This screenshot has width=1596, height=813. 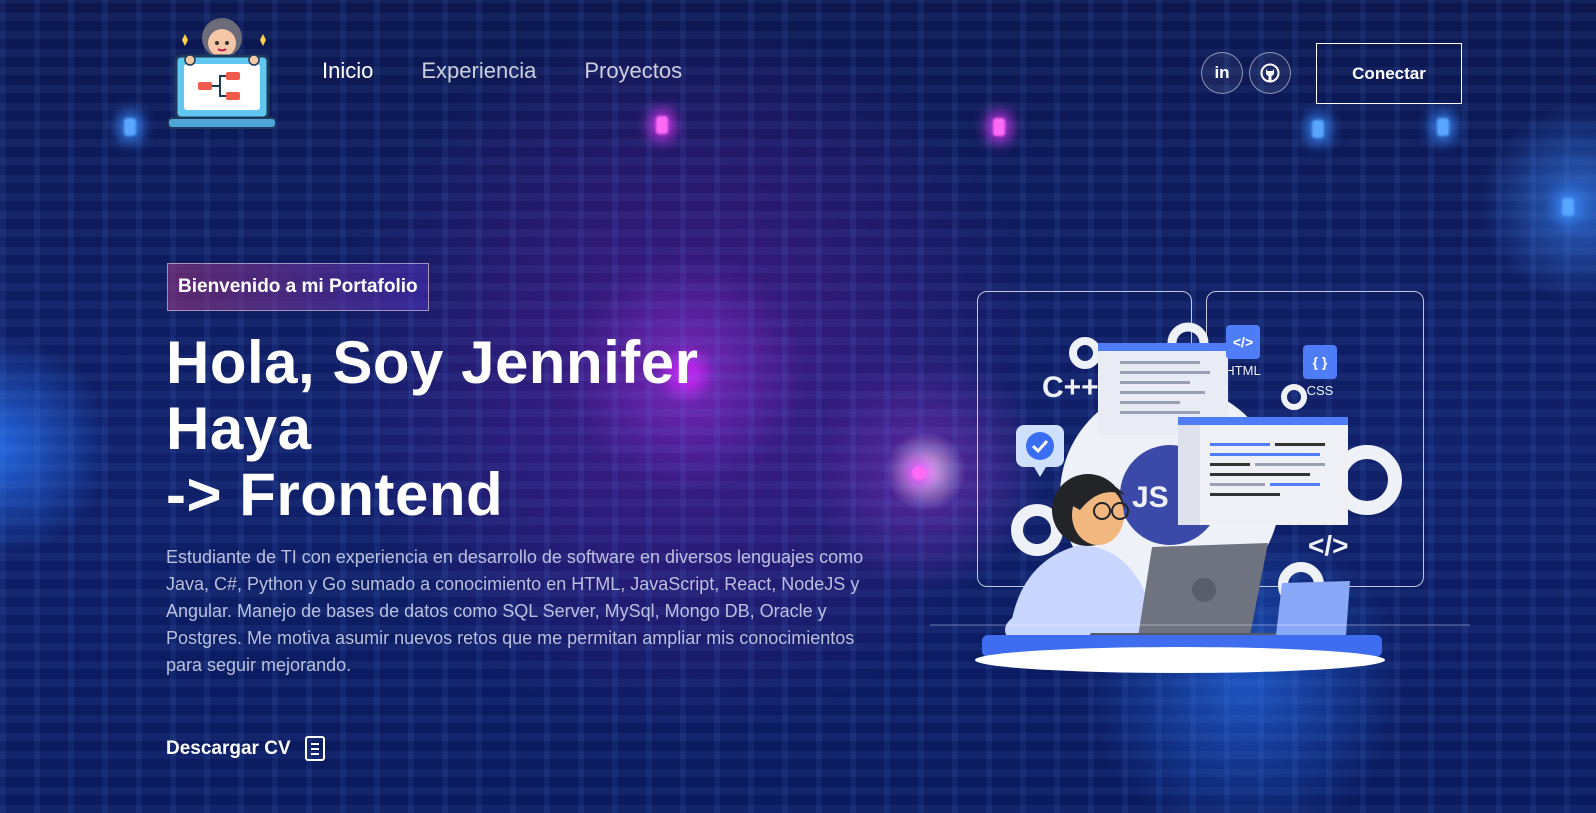 What do you see at coordinates (335, 494) in the screenshot?
I see `headline-line-3: -> Frontend` at bounding box center [335, 494].